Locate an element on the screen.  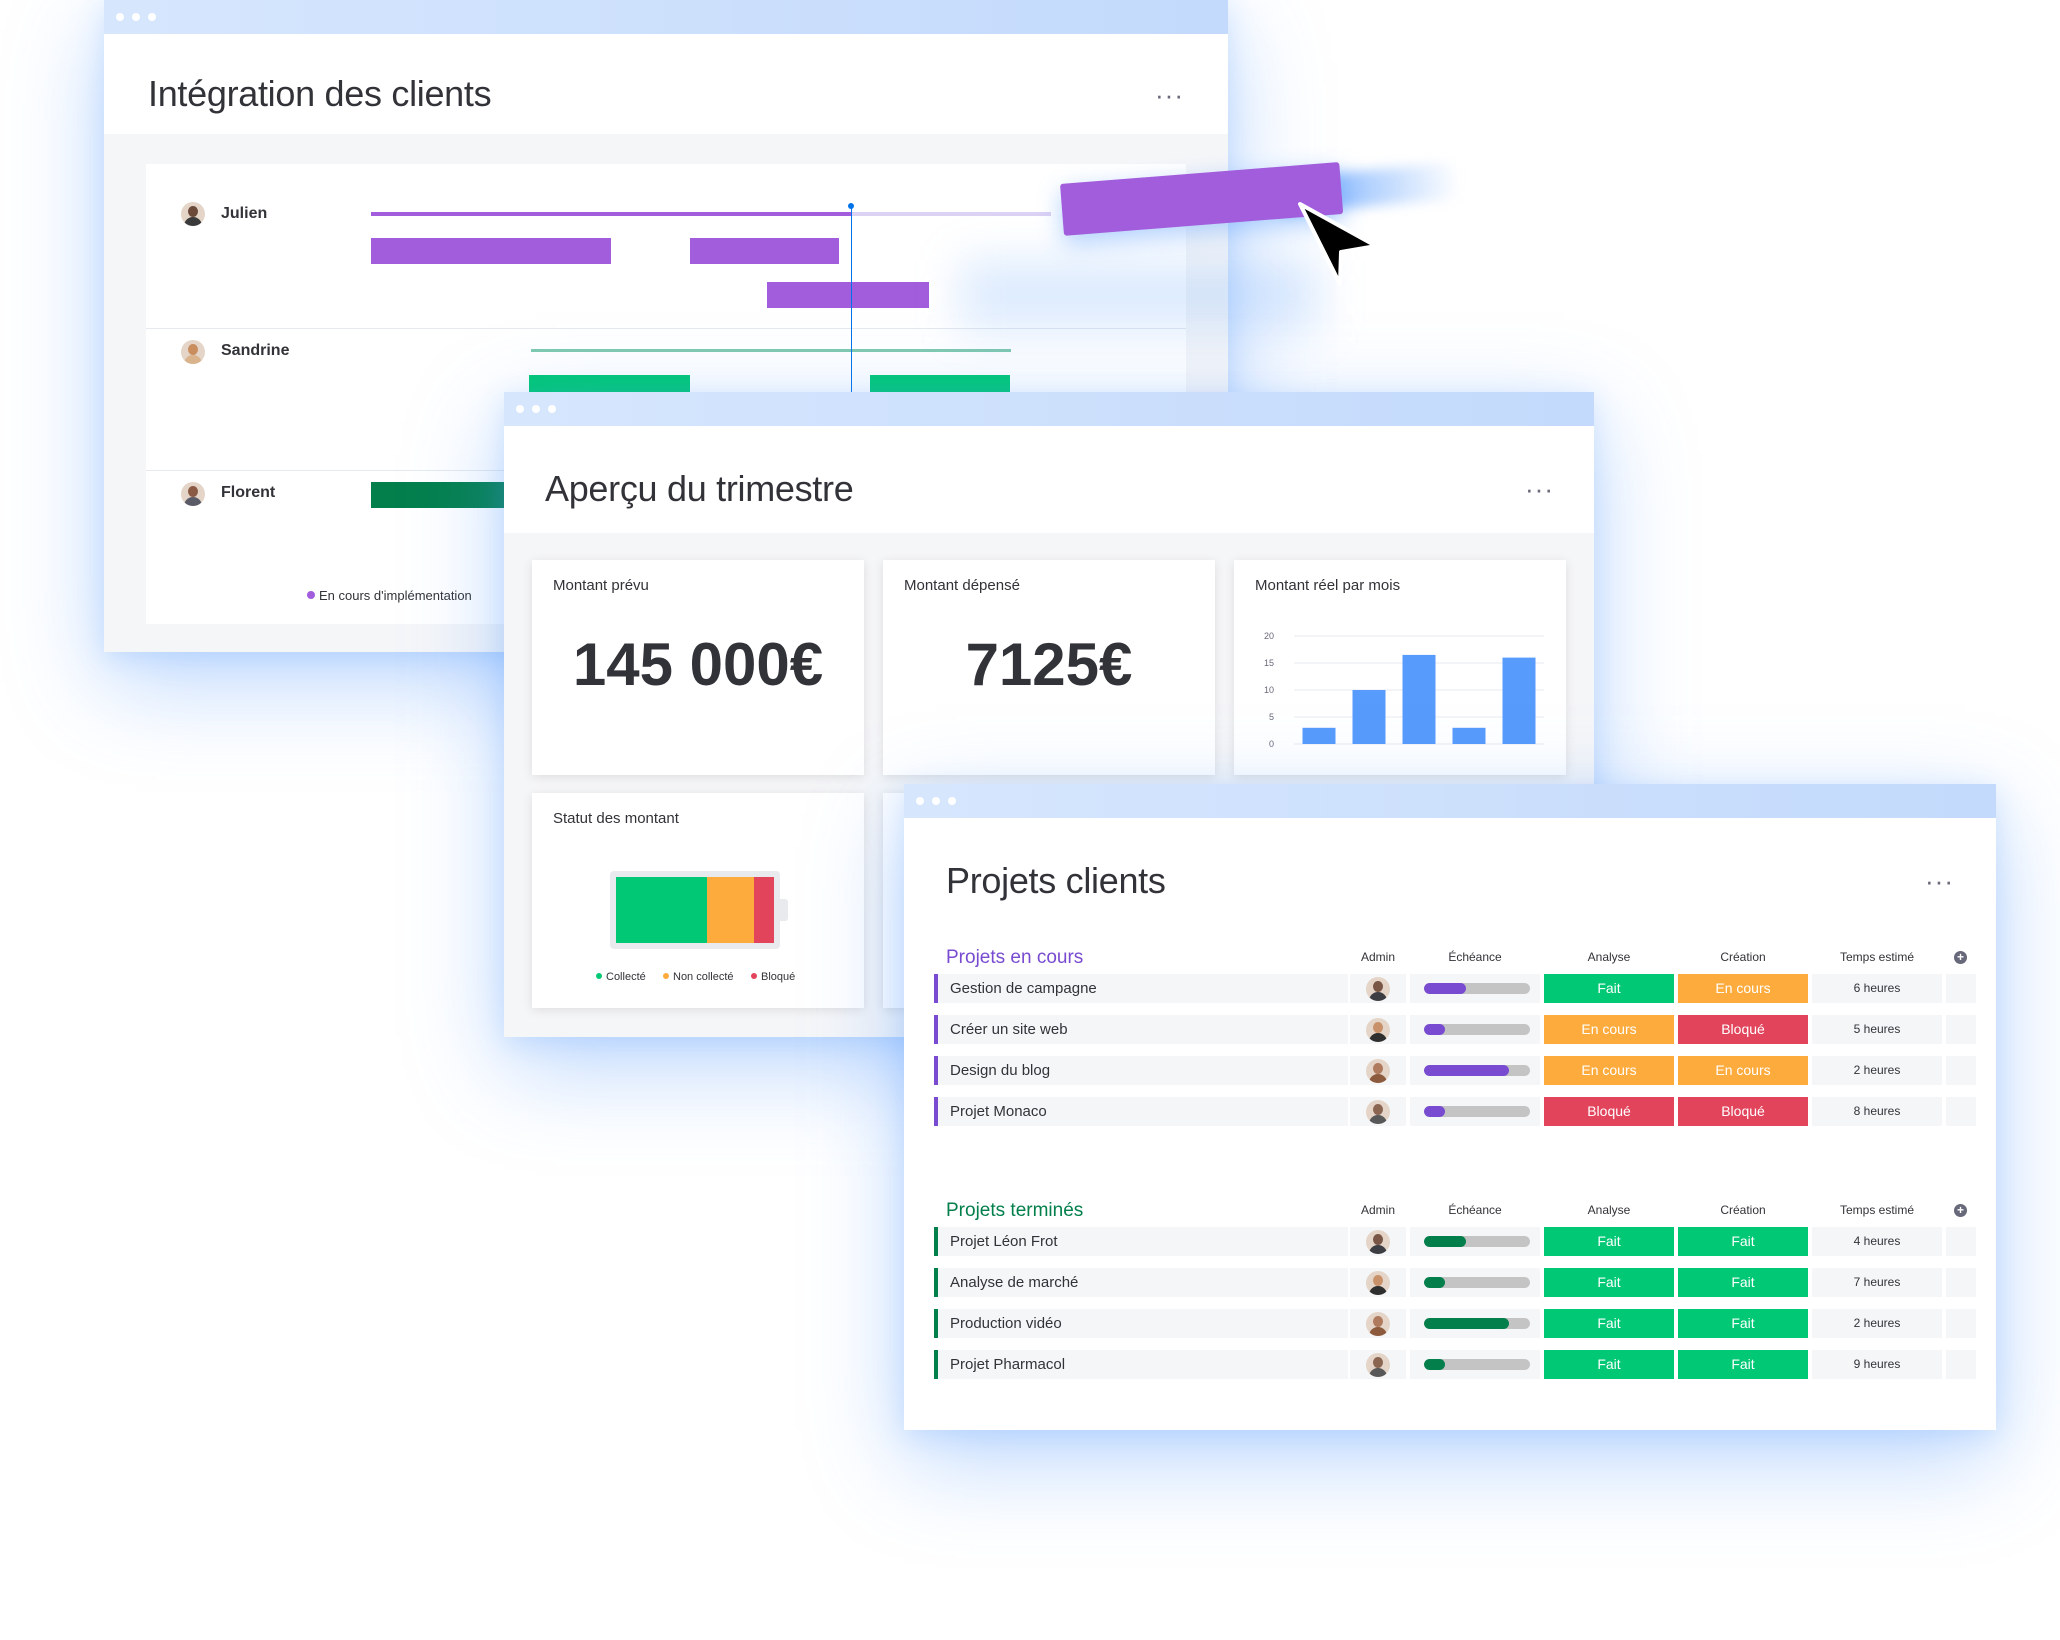
table-row: Créer un site web En cours Bloqué 5 heures is located at coordinates (1455, 1029).